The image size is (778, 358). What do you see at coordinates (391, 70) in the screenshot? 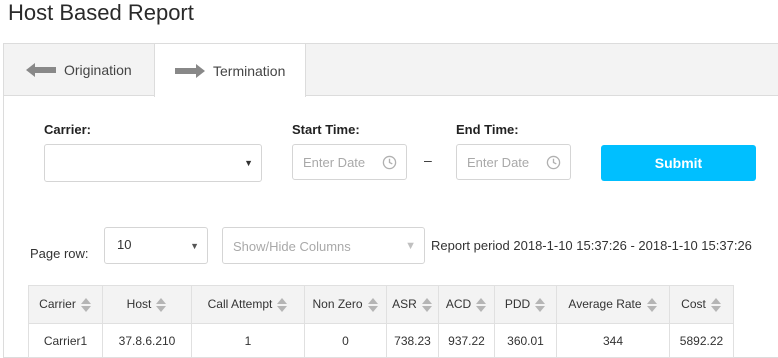
I see `tab-bar: Origination Termination` at bounding box center [391, 70].